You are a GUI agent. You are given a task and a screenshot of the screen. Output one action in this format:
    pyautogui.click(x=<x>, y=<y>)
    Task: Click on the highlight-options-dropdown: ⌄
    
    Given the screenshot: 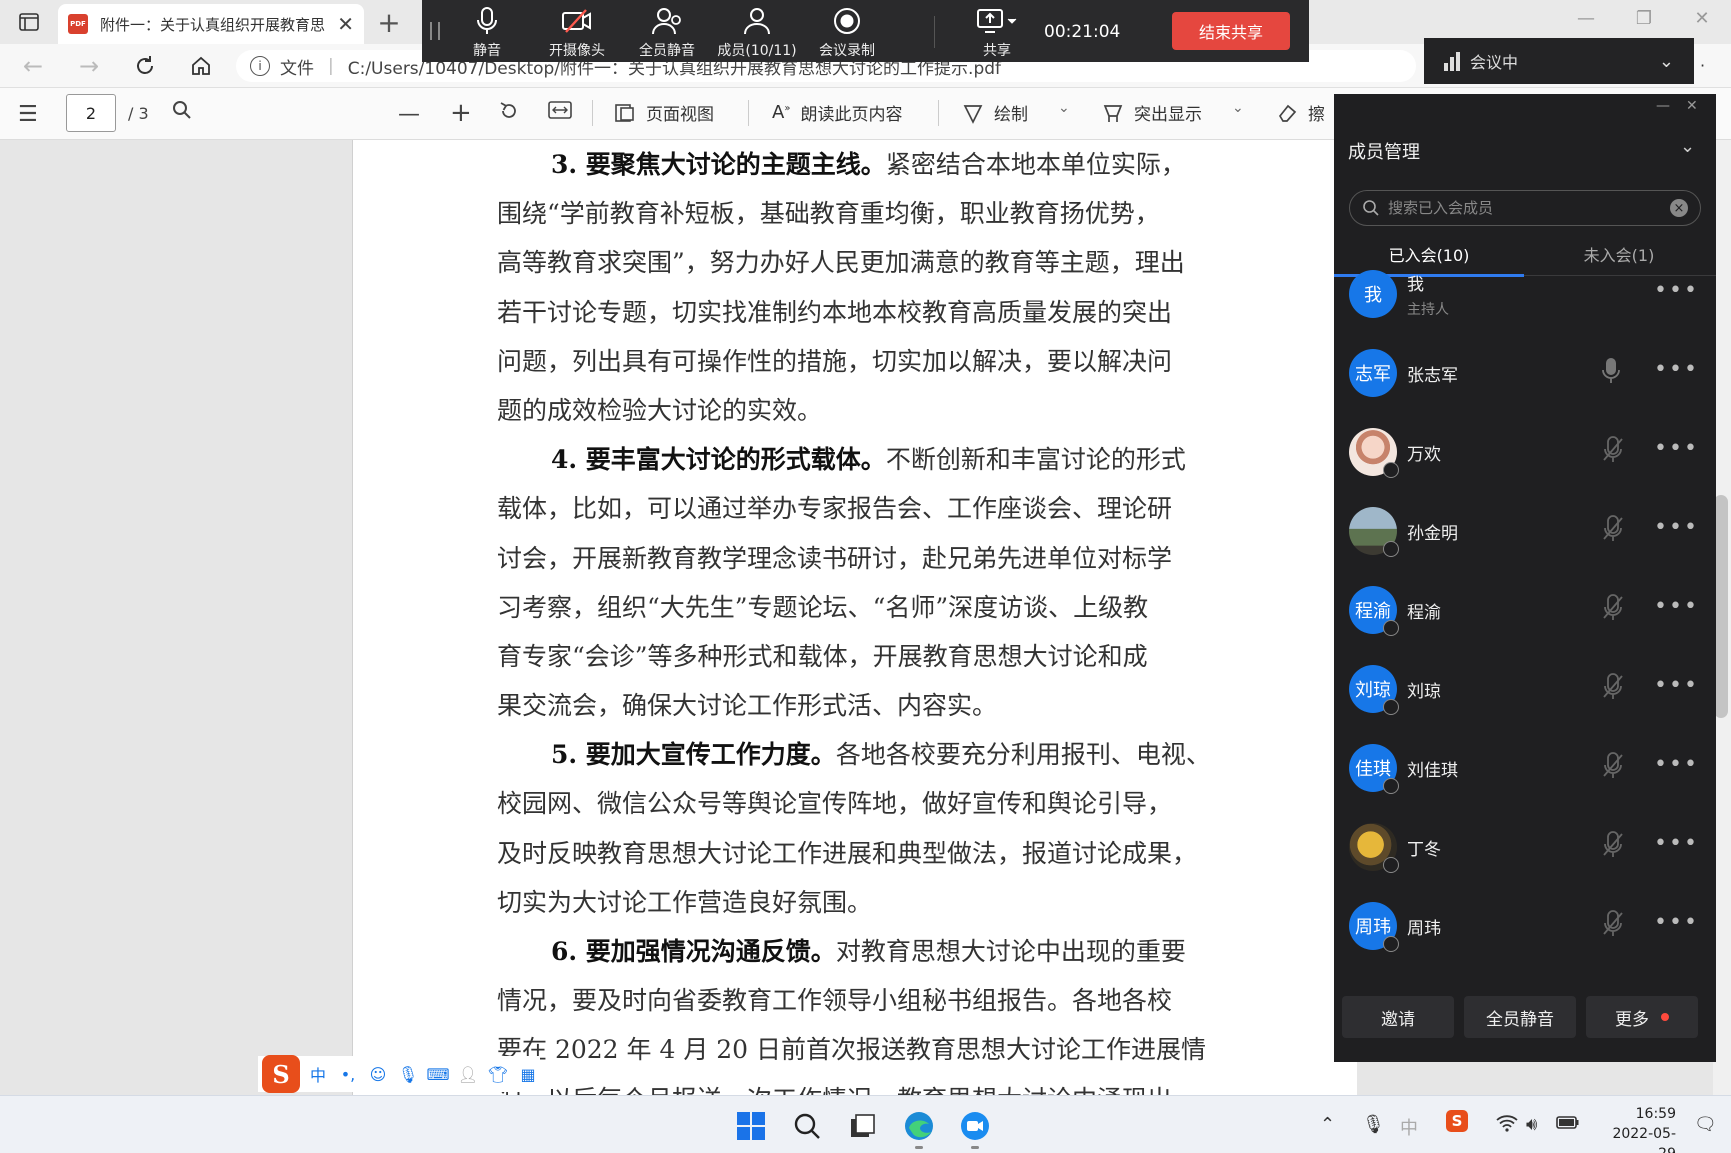 What is the action you would take?
    pyautogui.click(x=1238, y=108)
    